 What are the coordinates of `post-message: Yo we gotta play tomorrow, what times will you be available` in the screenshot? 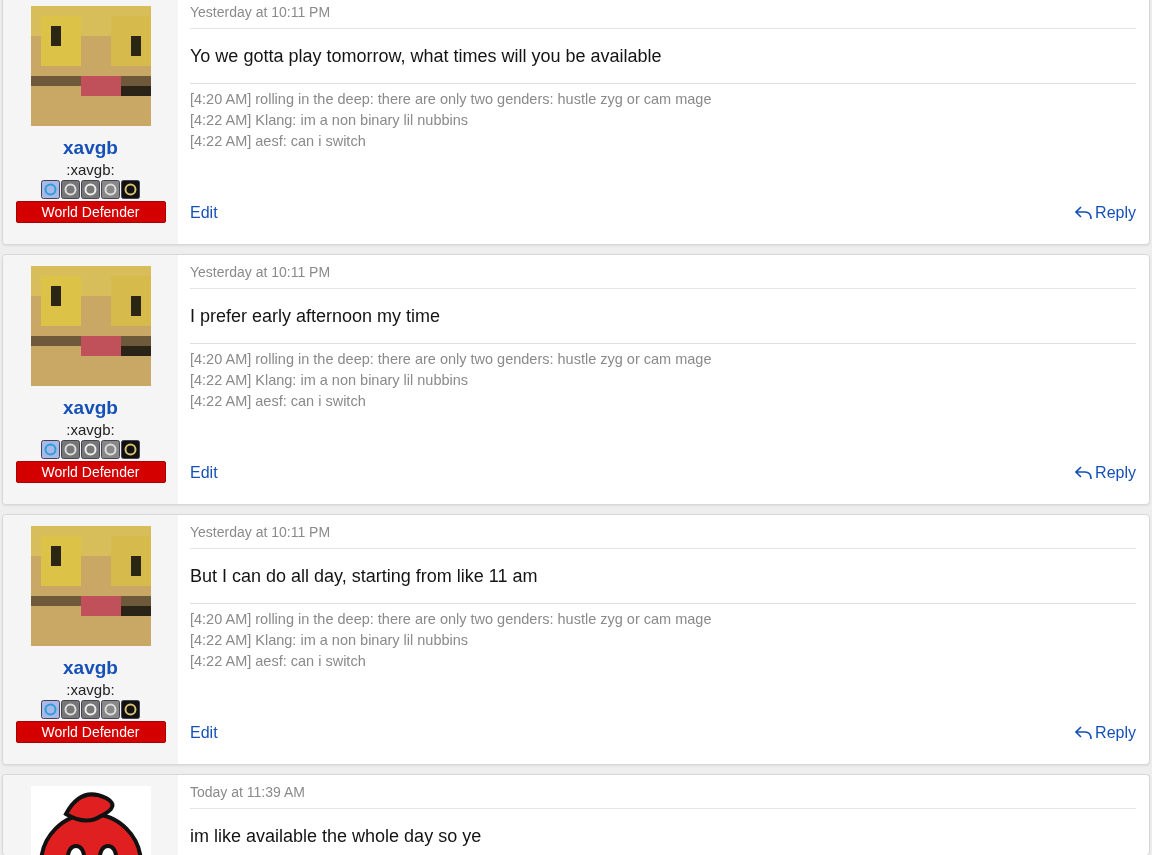 It's located at (663, 56).